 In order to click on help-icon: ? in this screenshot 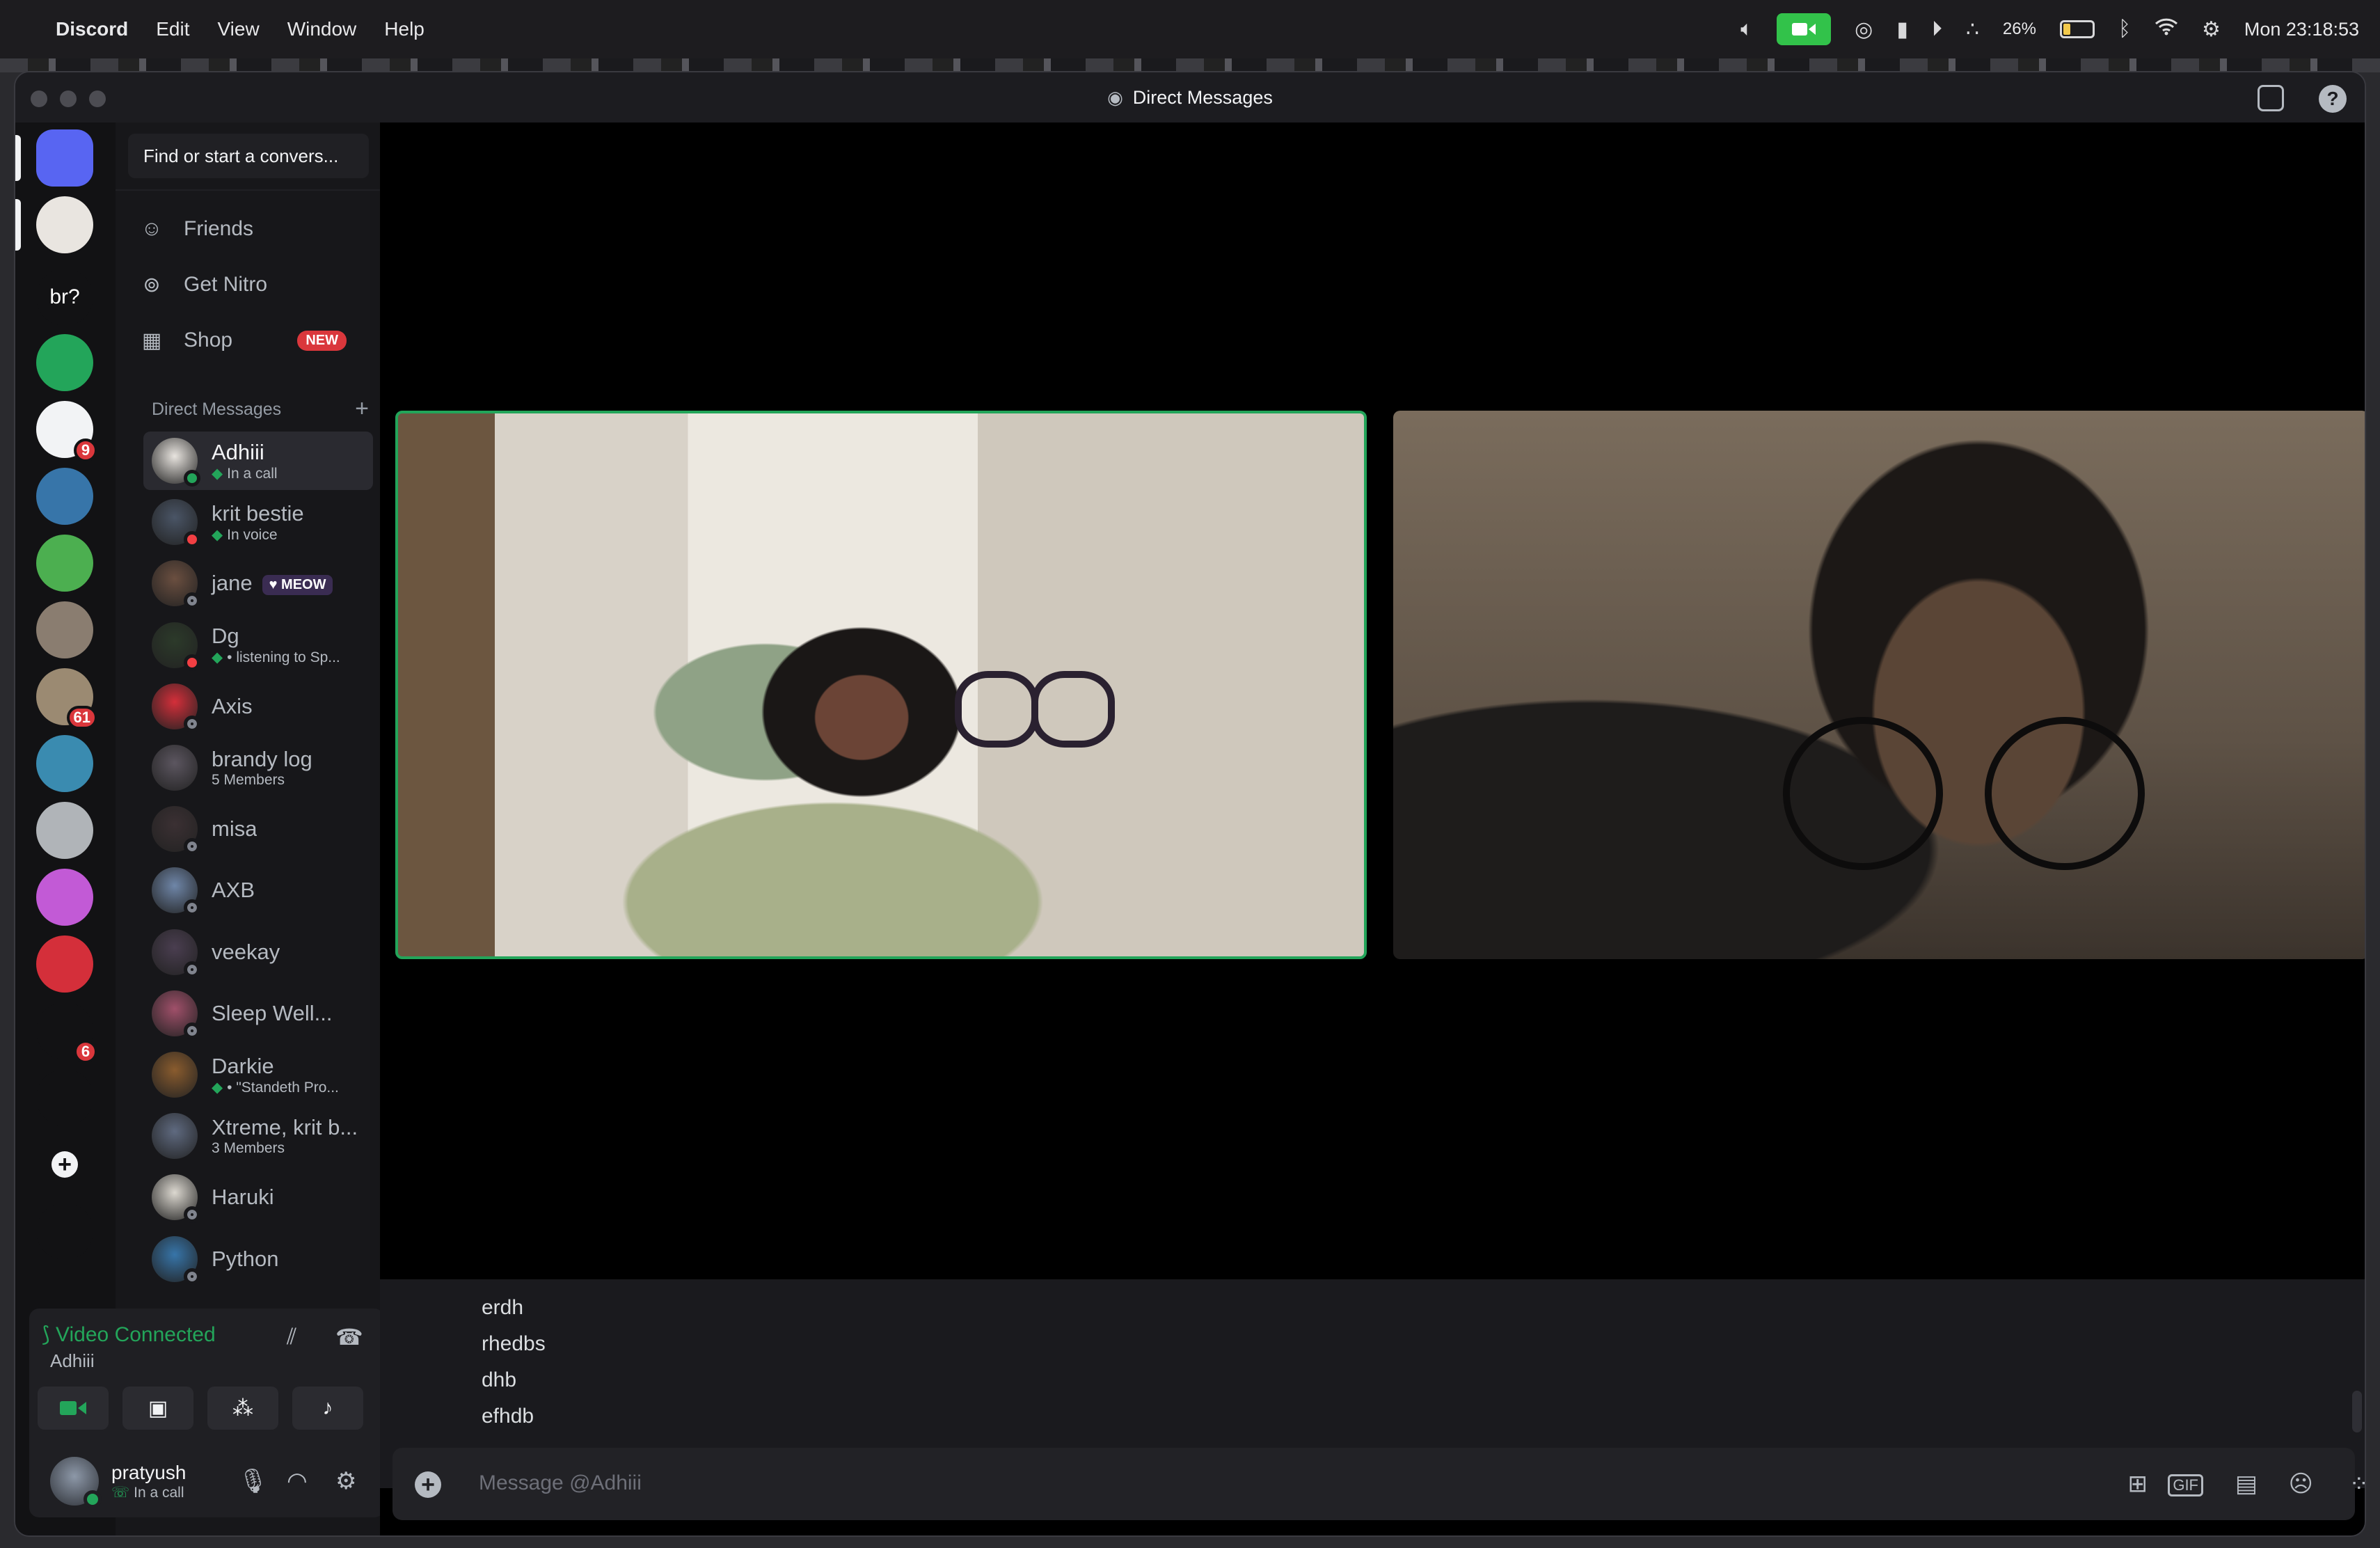, I will do `click(2333, 99)`.